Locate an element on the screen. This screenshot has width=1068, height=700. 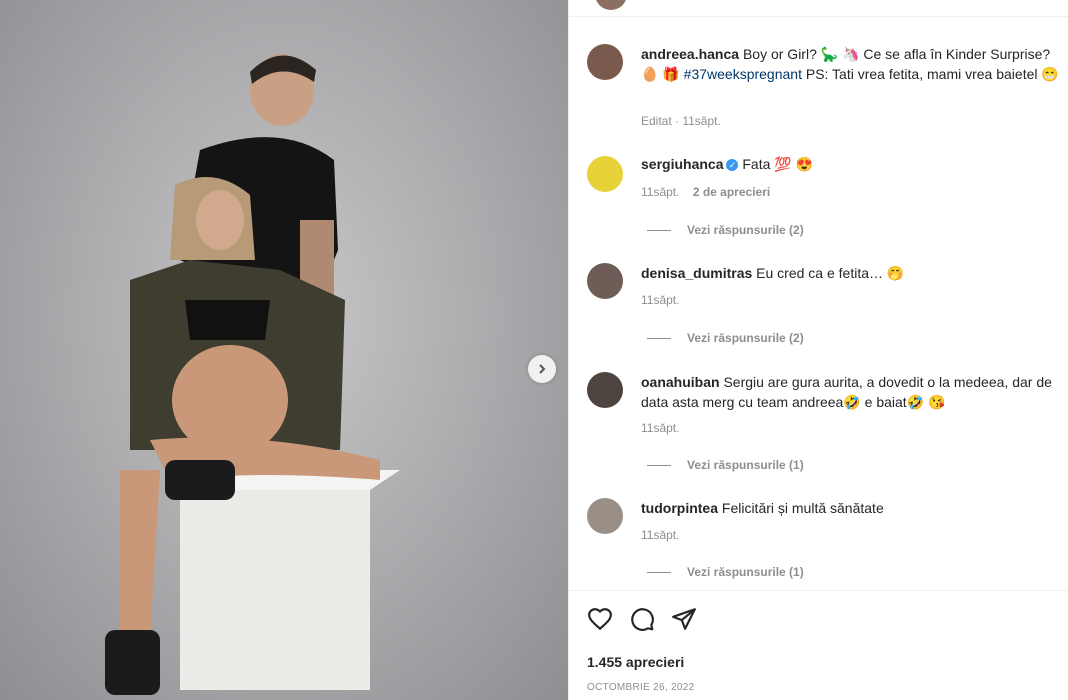
comment-item: denisa_dumitras Eu cred ca e fetita… 🤭 is located at coordinates (851, 273).